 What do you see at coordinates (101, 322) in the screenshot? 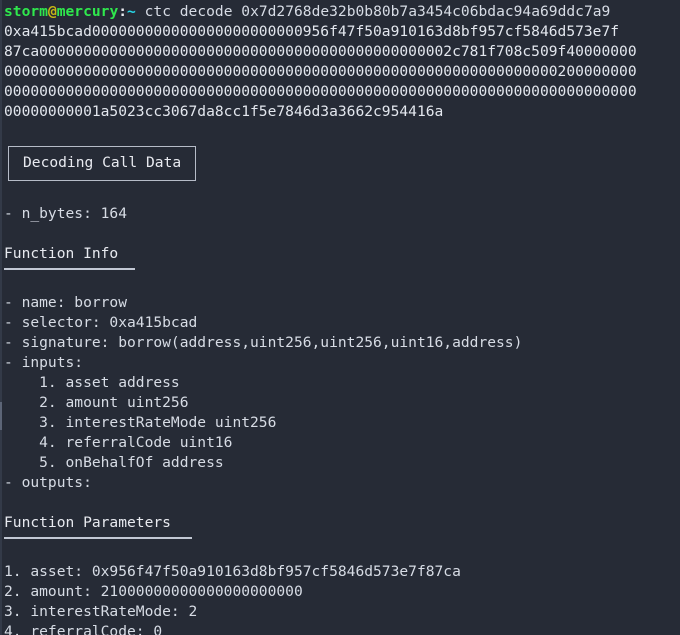
I see `function-selector-line: - selector: 0xa415bcad` at bounding box center [101, 322].